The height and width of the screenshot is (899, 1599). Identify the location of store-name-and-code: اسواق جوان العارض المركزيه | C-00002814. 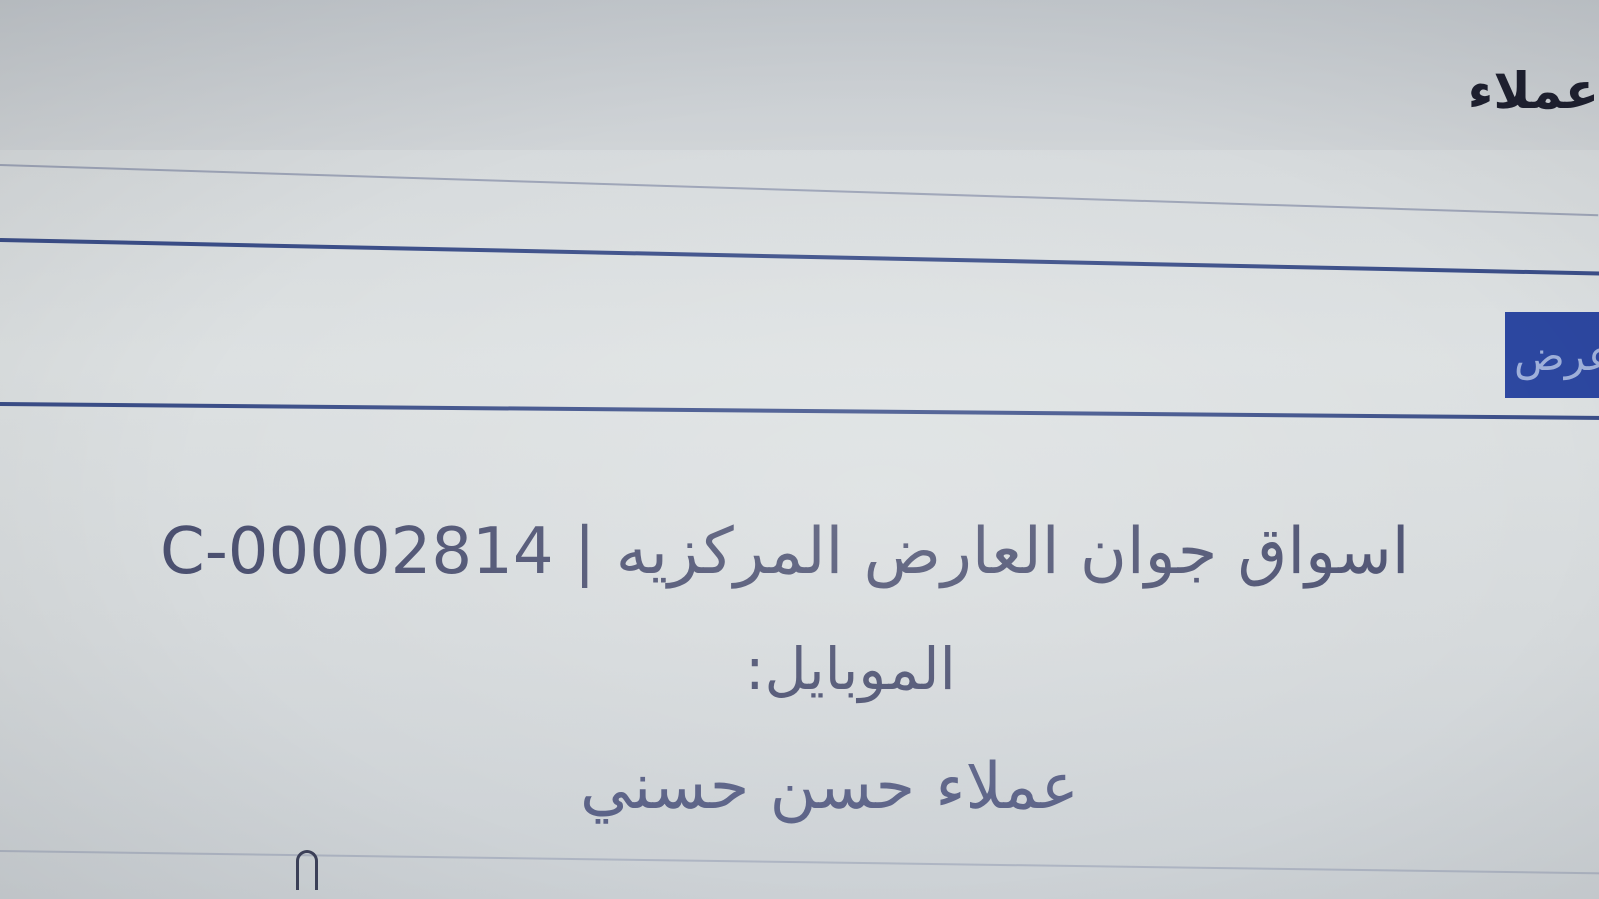
(785, 552).